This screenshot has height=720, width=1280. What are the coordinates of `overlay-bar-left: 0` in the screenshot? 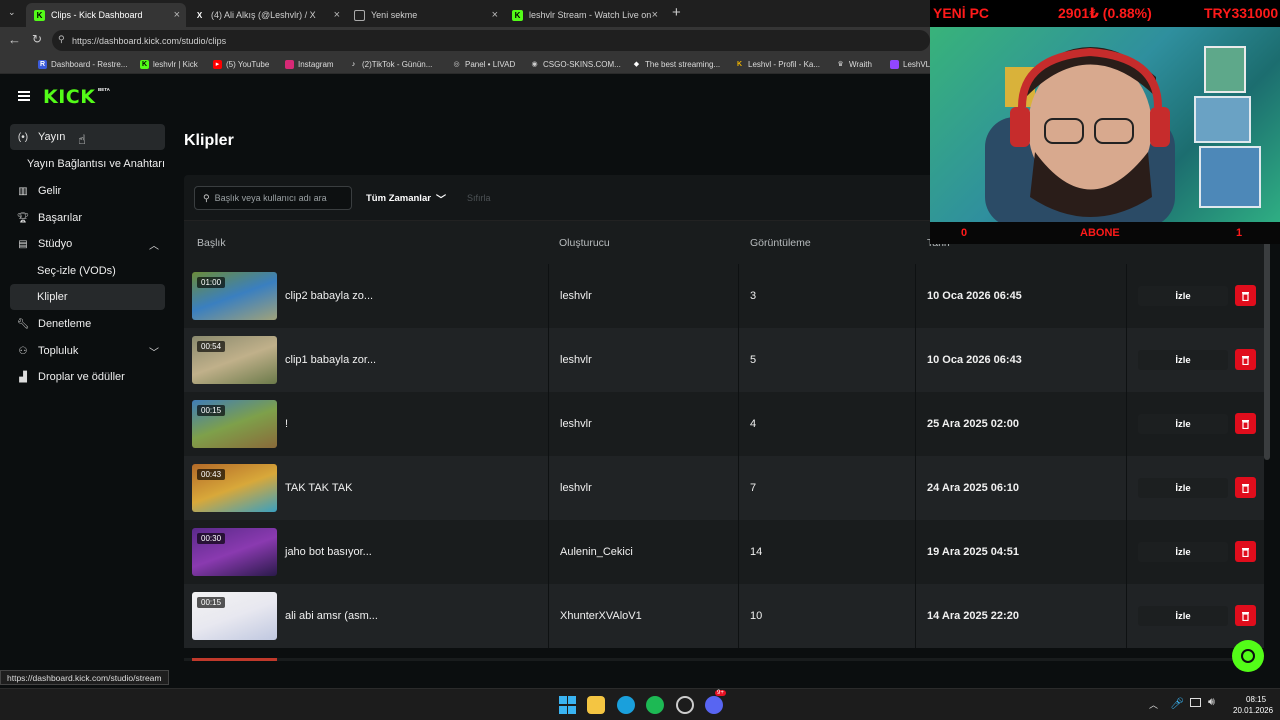 It's located at (964, 233).